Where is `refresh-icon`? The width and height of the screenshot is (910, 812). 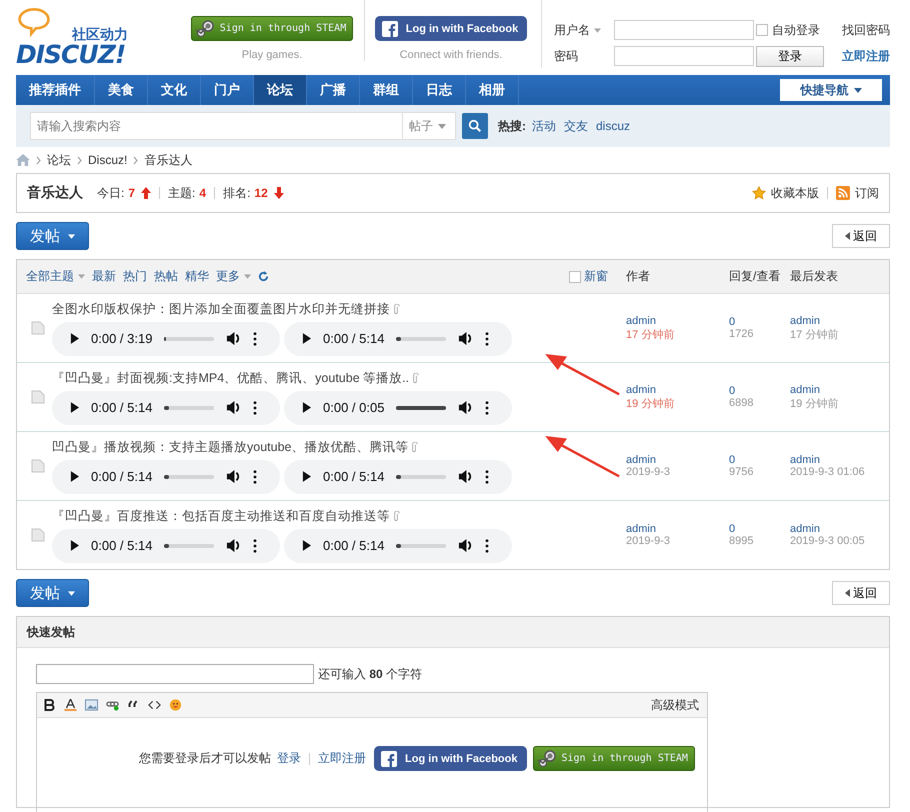
refresh-icon is located at coordinates (263, 276).